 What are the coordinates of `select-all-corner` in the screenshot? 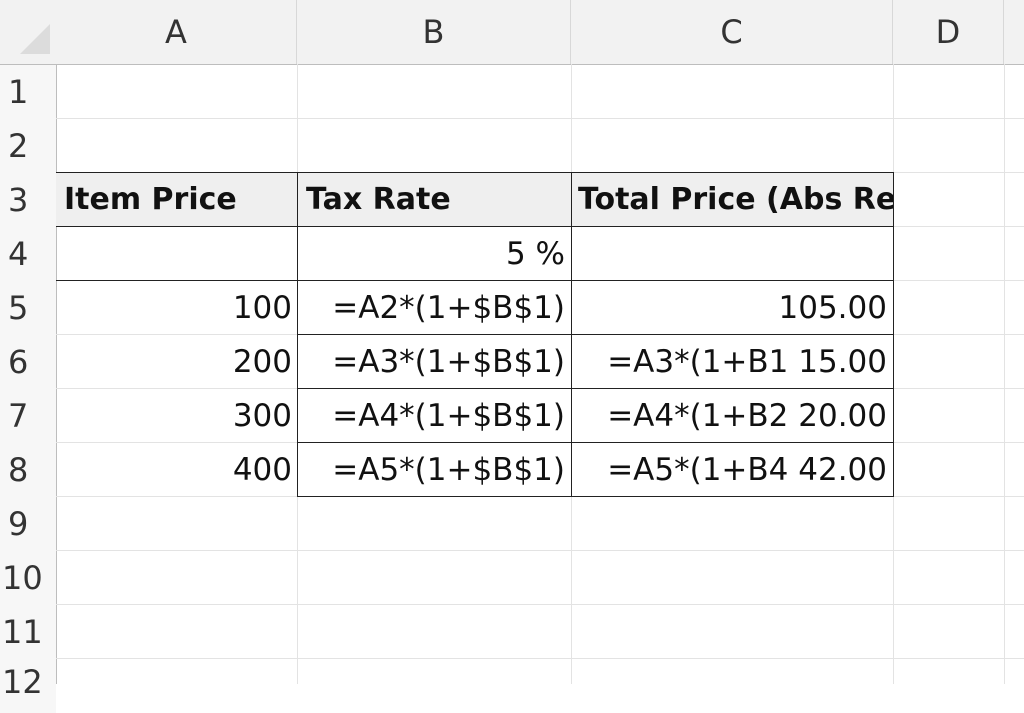 It's located at (28, 32).